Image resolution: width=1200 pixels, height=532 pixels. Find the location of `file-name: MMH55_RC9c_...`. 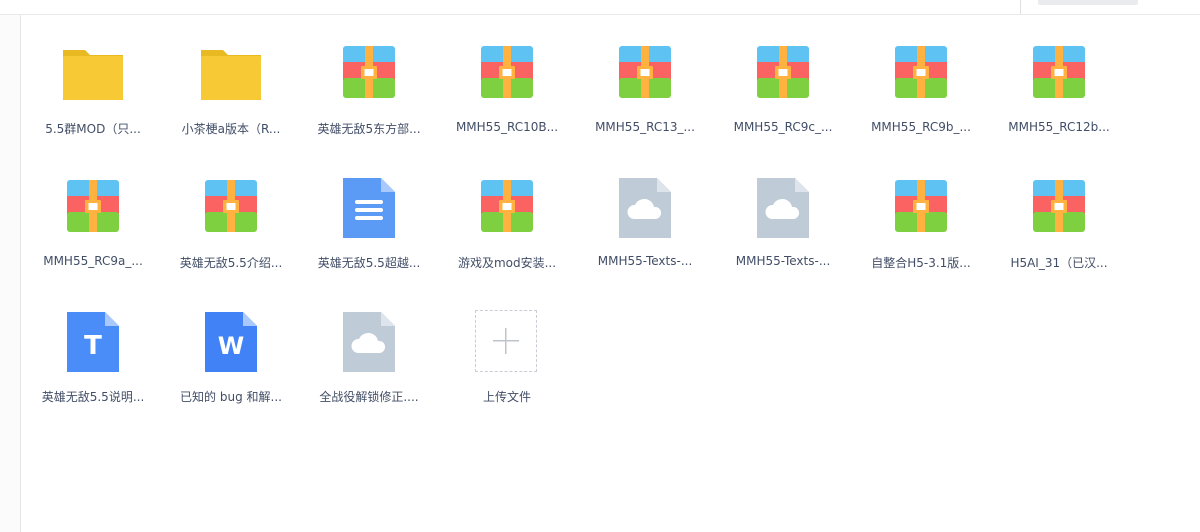

file-name: MMH55_RC9c_... is located at coordinates (783, 127).